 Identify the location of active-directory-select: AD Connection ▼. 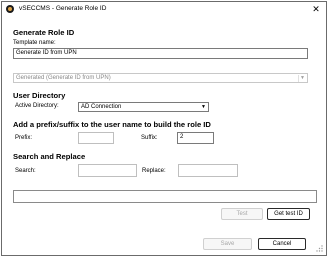
(143, 107).